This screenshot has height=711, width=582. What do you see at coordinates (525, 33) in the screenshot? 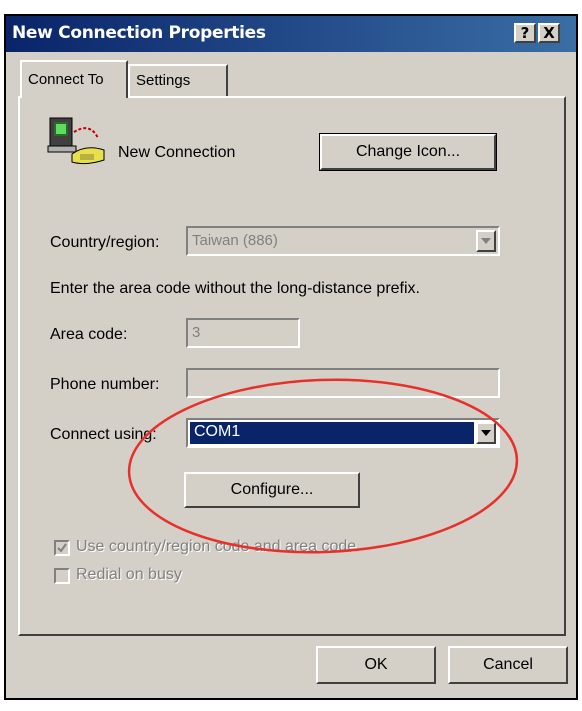
I see `help-button: ?` at bounding box center [525, 33].